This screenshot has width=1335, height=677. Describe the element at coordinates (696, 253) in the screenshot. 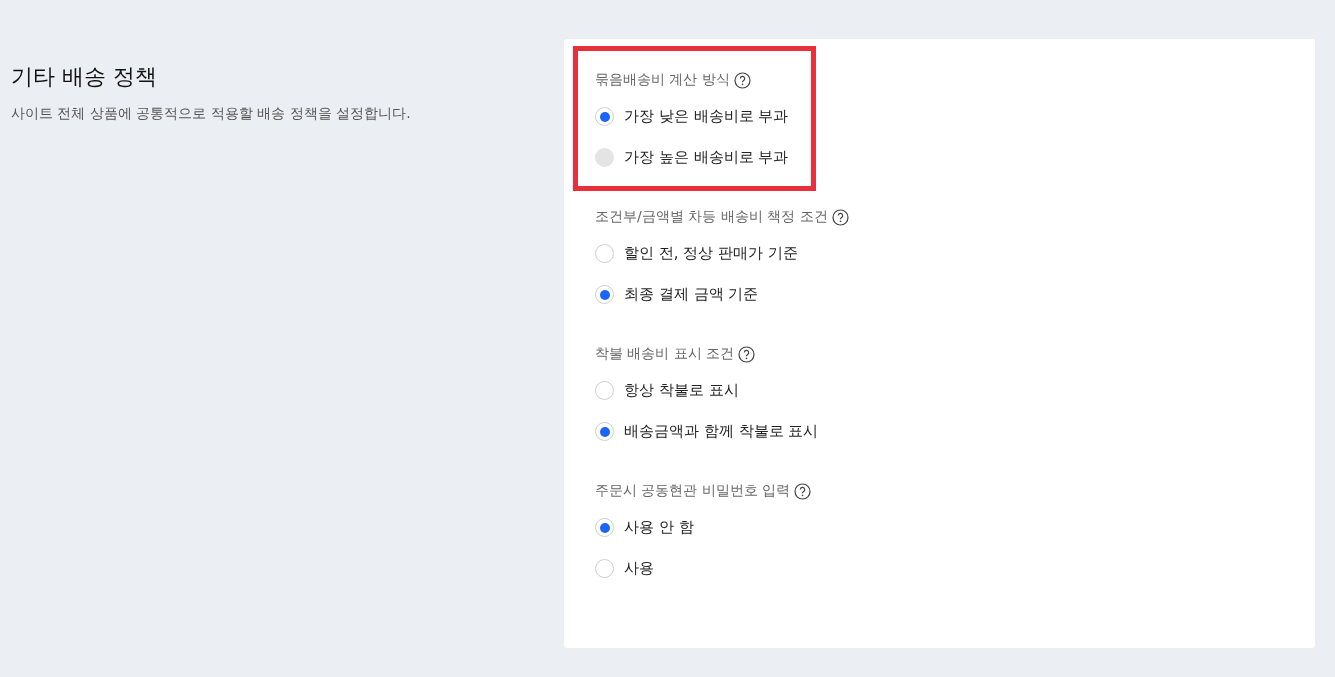

I see `radio-option: 할인 전, 정상 판매가 기준` at that location.